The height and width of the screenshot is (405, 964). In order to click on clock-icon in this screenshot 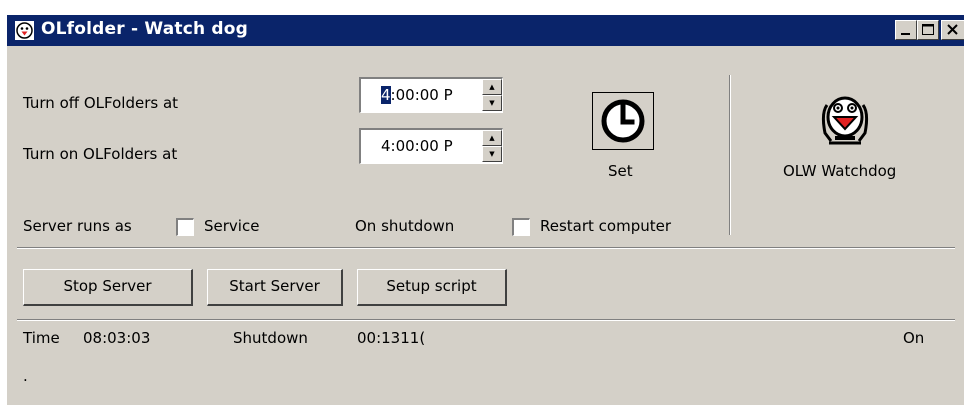, I will do `click(623, 121)`.